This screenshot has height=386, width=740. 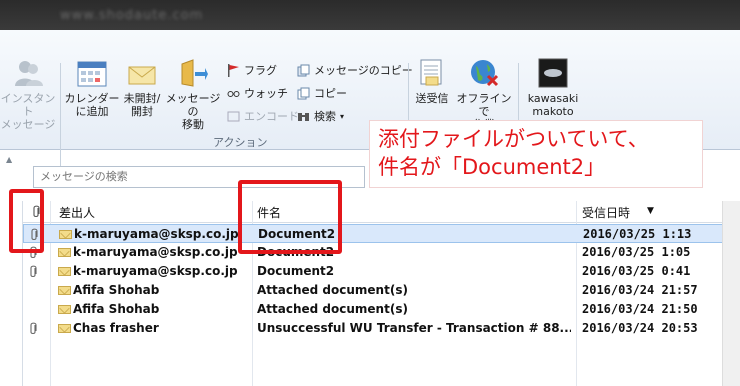 What do you see at coordinates (303, 70) in the screenshot?
I see `copy-to-folder-icon` at bounding box center [303, 70].